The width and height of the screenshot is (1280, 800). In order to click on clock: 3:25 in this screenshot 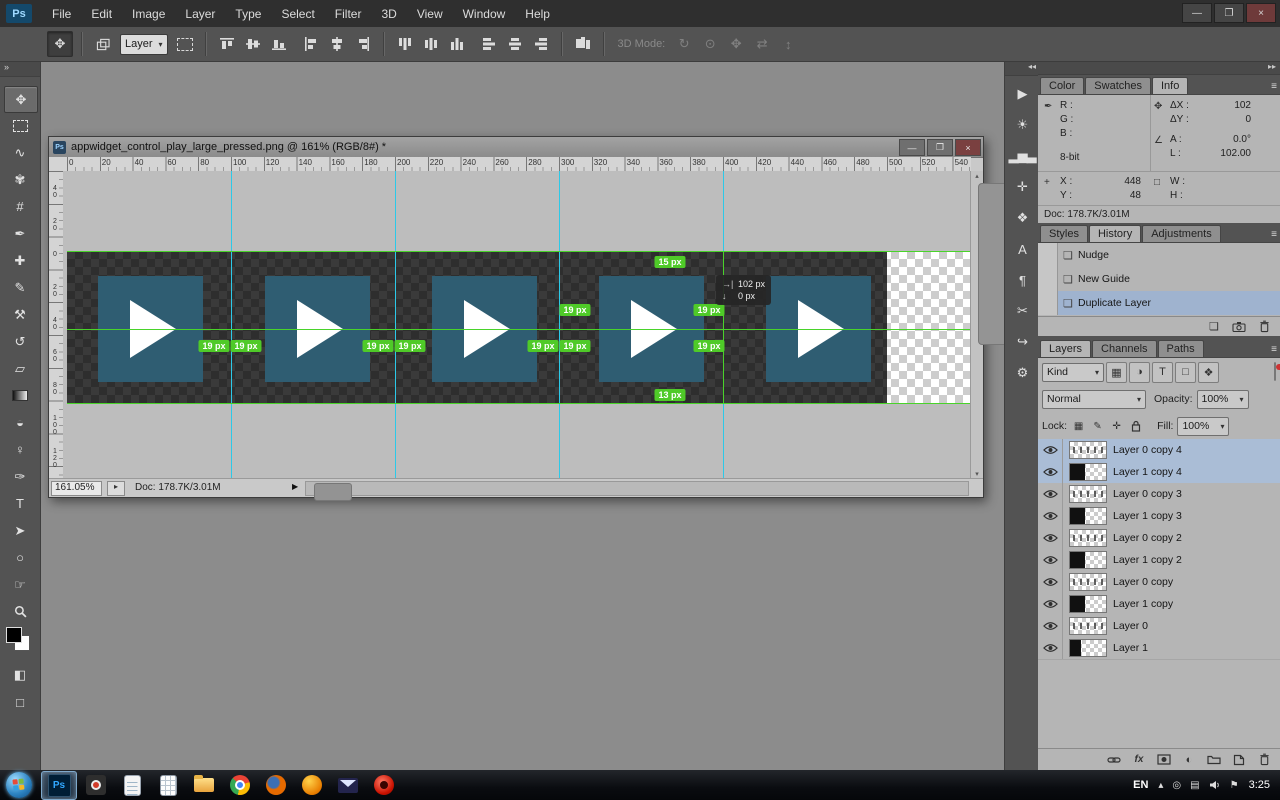, I will do `click(1259, 785)`.